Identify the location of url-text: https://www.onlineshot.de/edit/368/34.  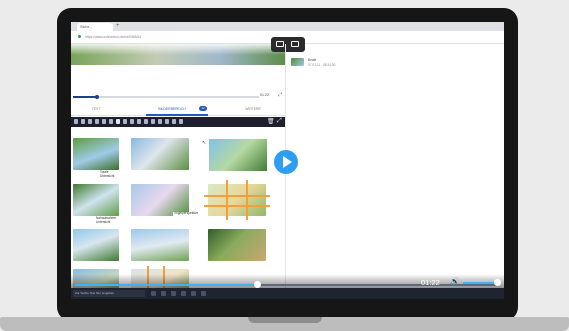
(235, 37).